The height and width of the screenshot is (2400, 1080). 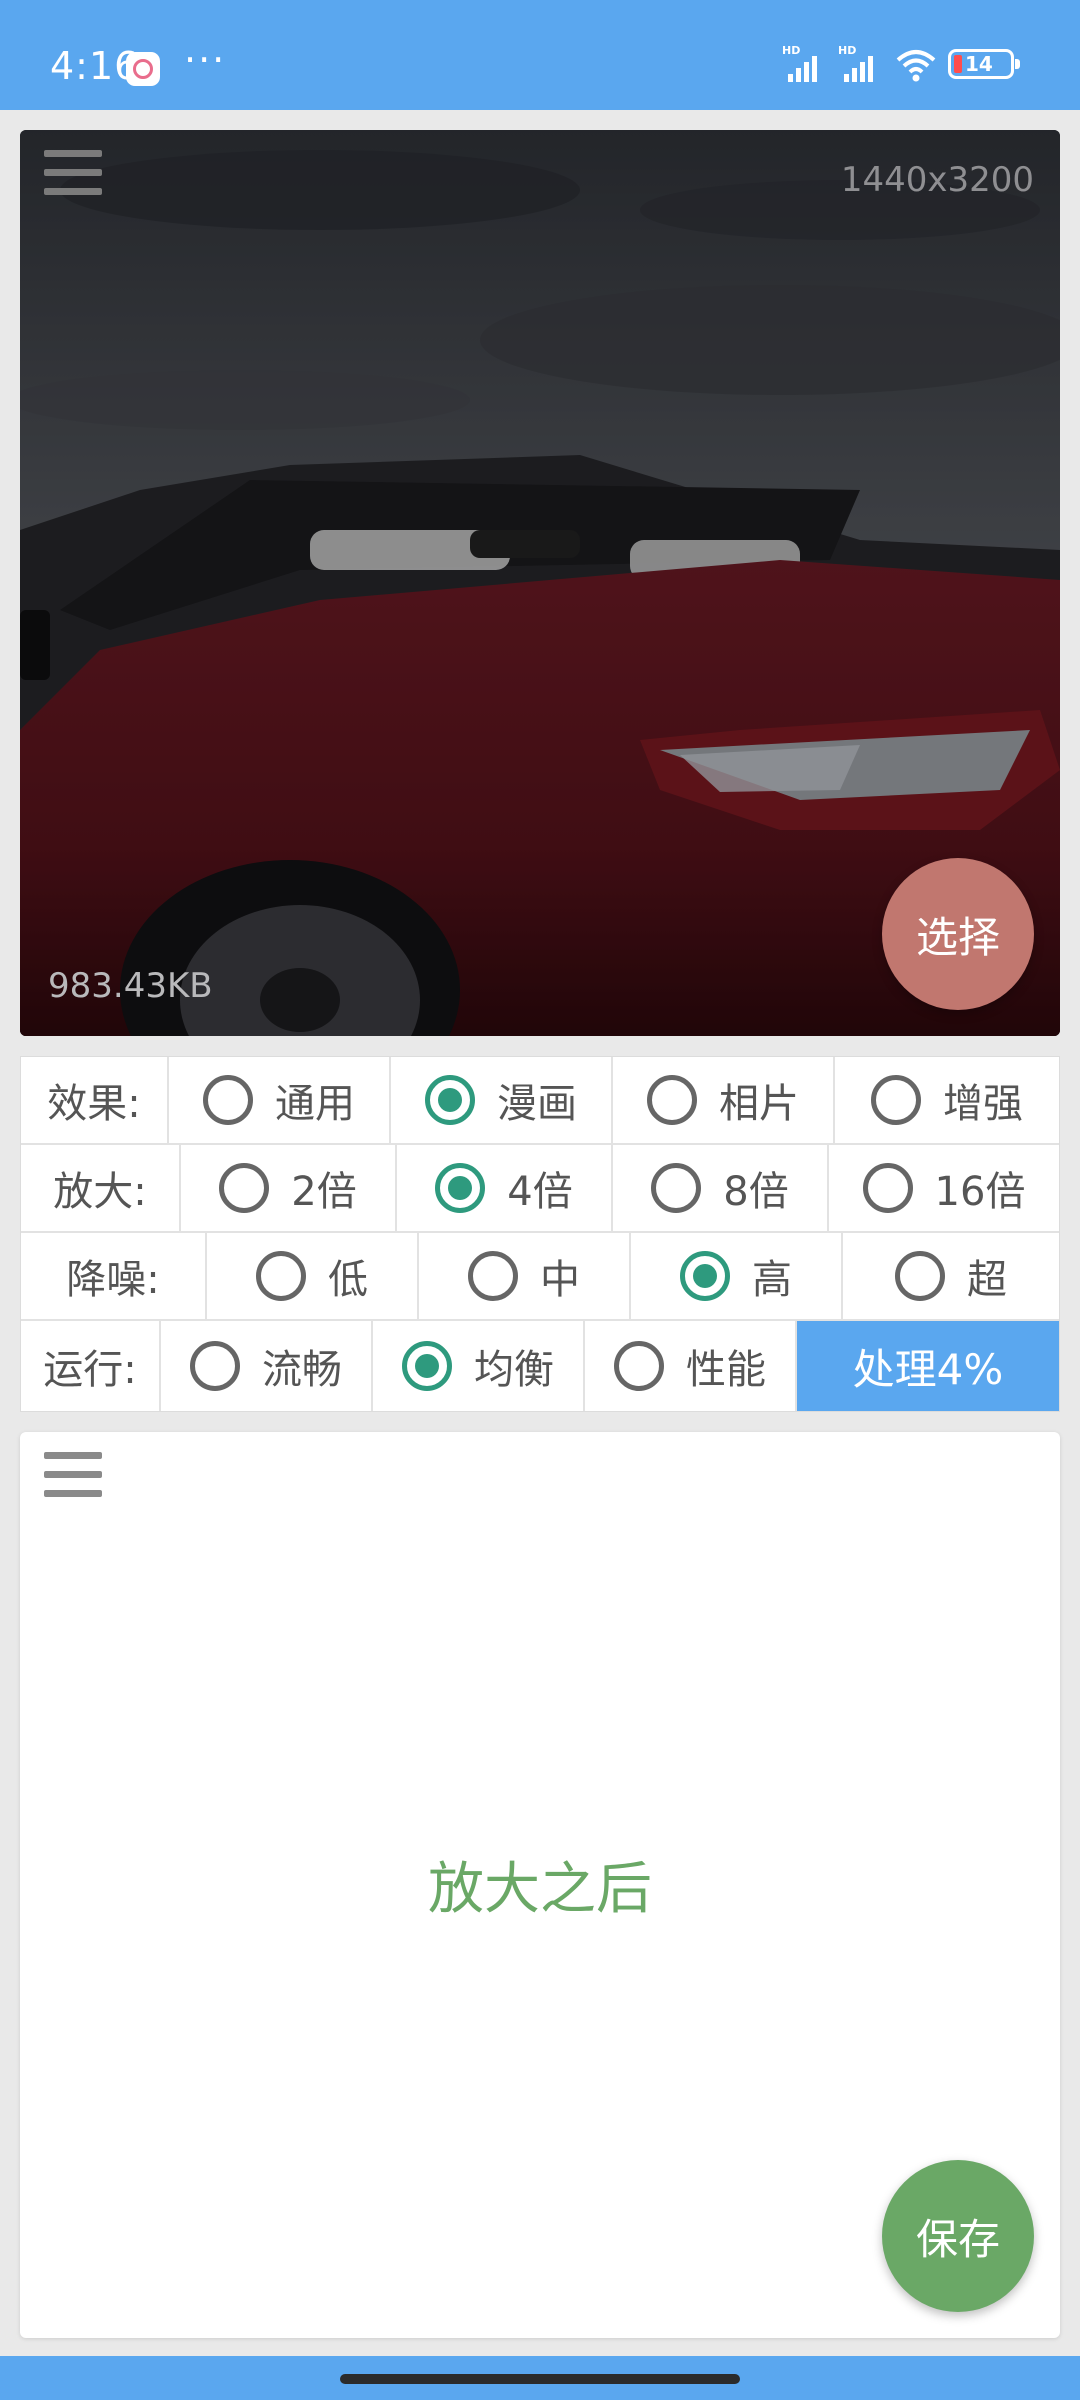 I want to click on denoise-option-label: 低, so click(x=348, y=1280).